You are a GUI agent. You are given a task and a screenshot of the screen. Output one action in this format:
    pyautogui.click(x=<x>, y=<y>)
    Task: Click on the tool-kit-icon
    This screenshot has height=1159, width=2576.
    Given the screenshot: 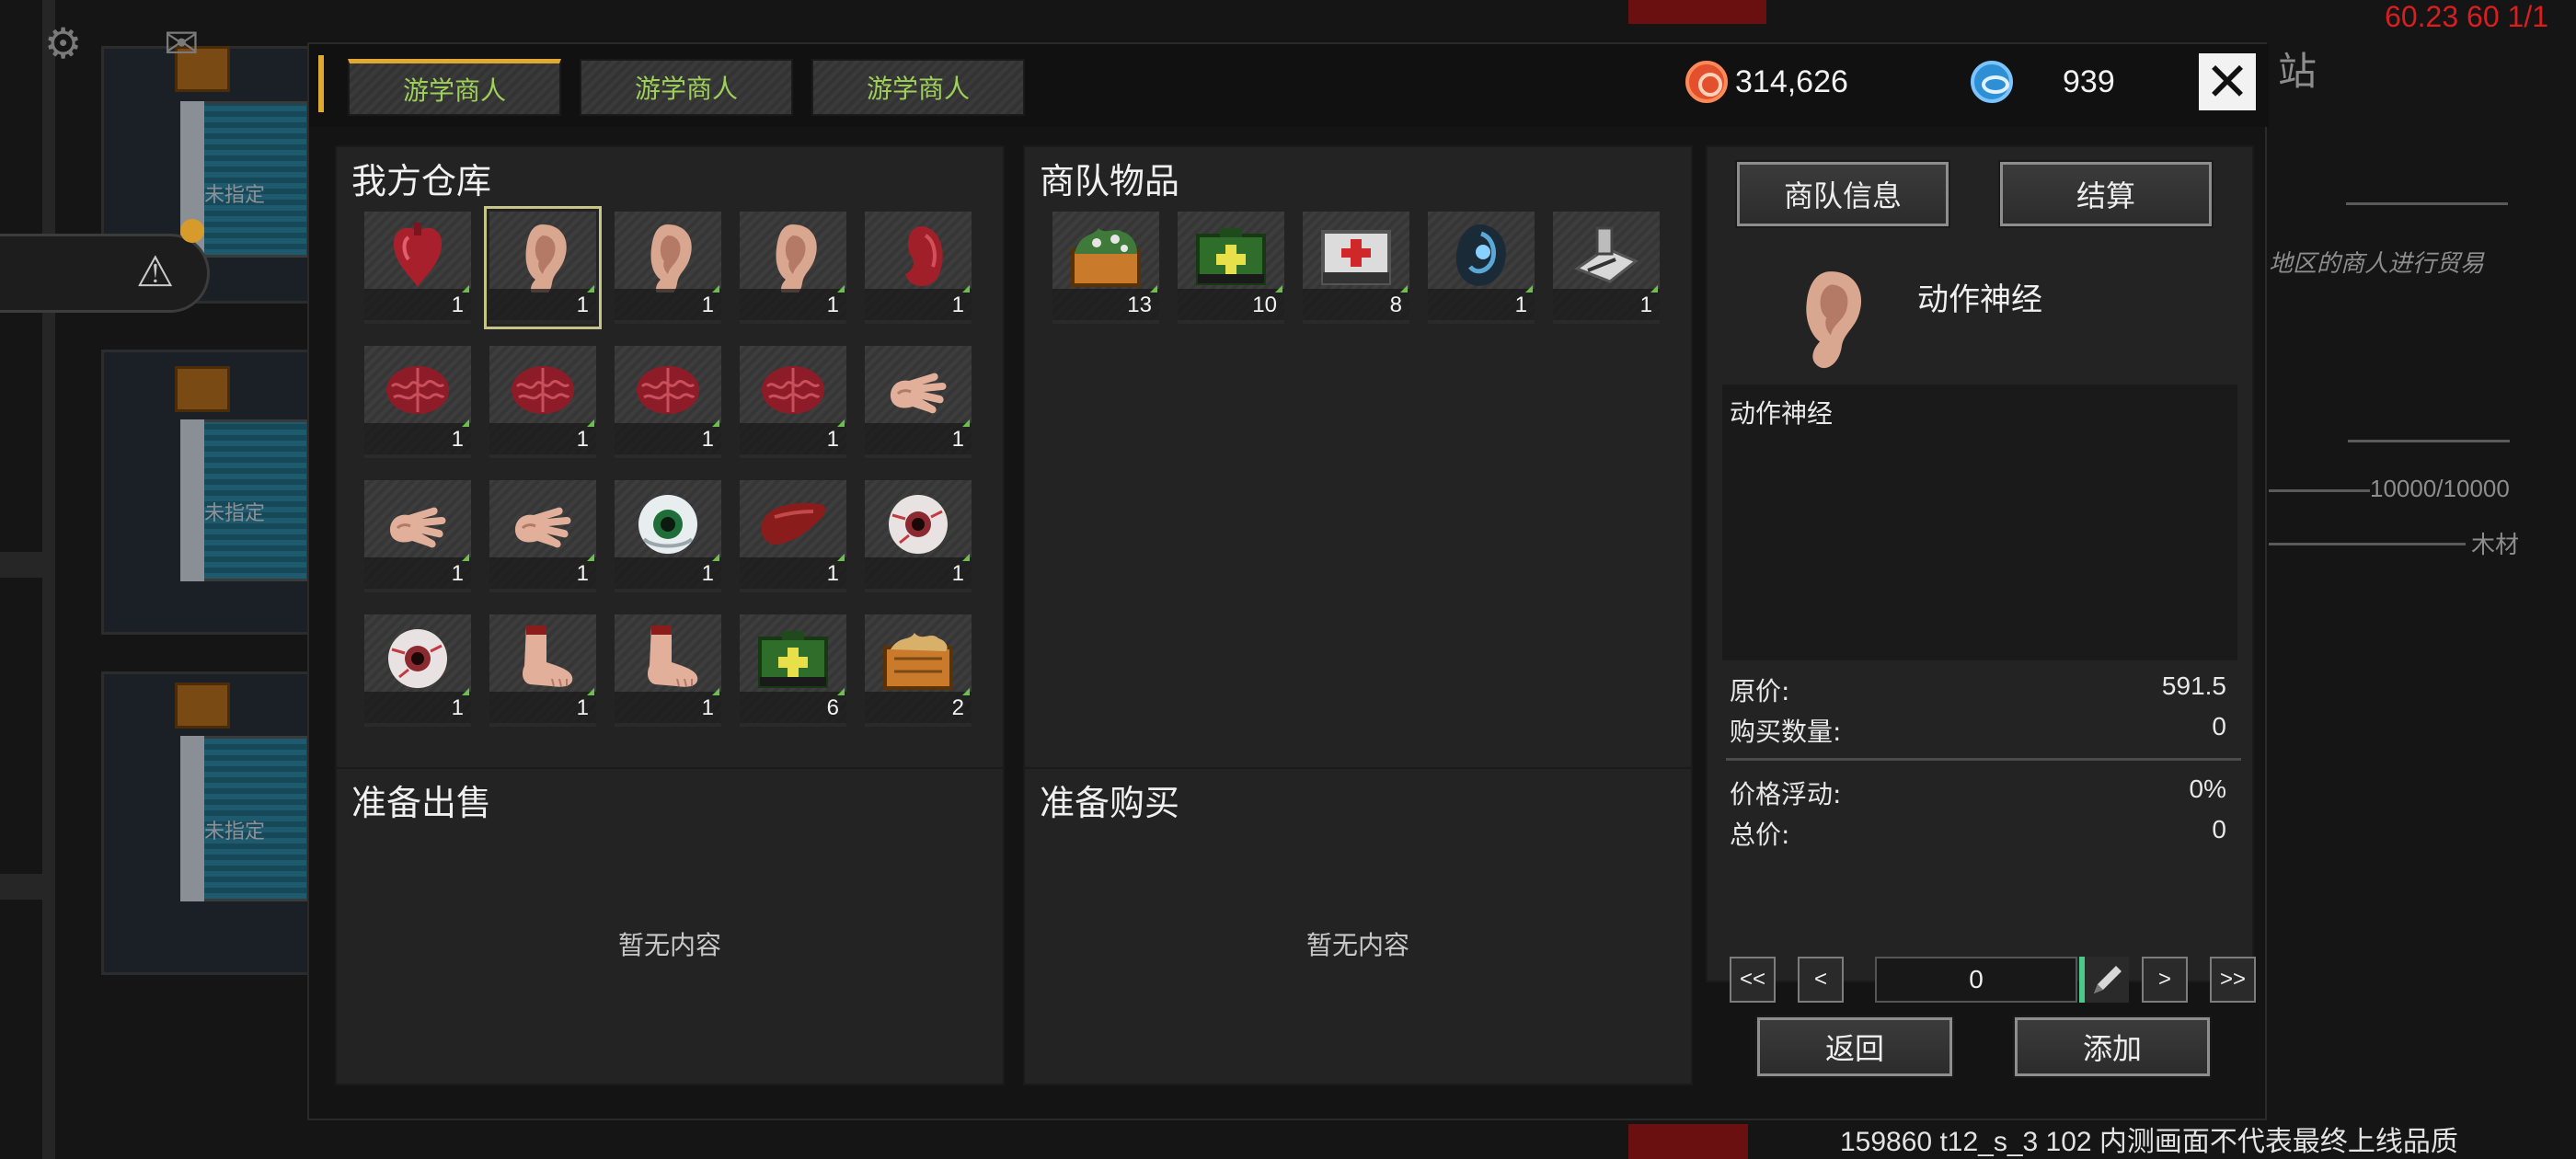 What is the action you would take?
    pyautogui.click(x=1606, y=254)
    